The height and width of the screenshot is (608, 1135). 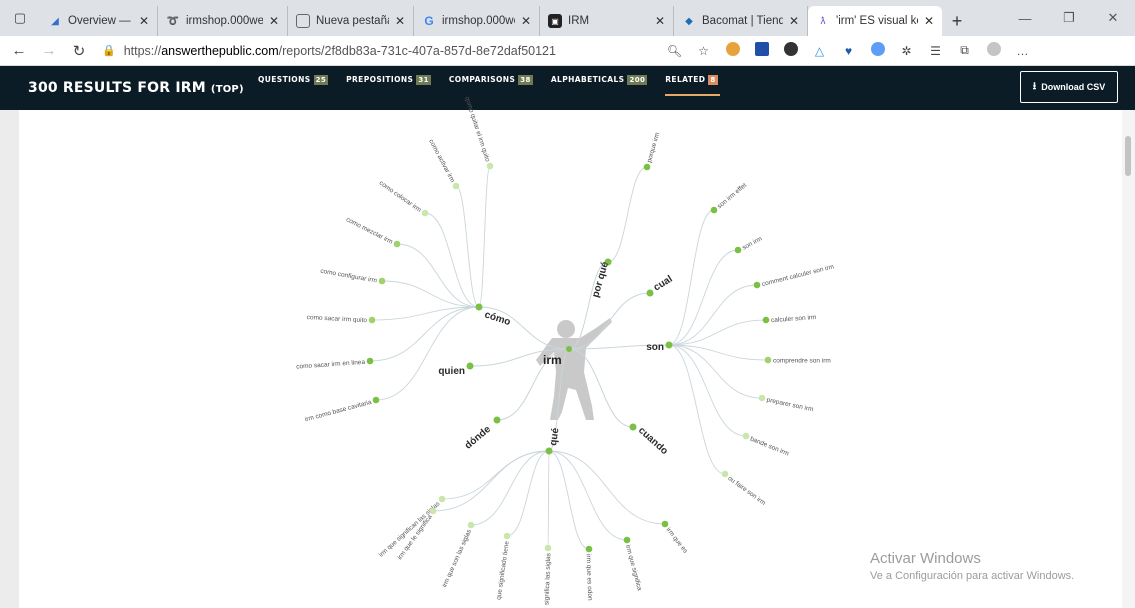 I want to click on branch-label: quien, so click(x=451, y=371).